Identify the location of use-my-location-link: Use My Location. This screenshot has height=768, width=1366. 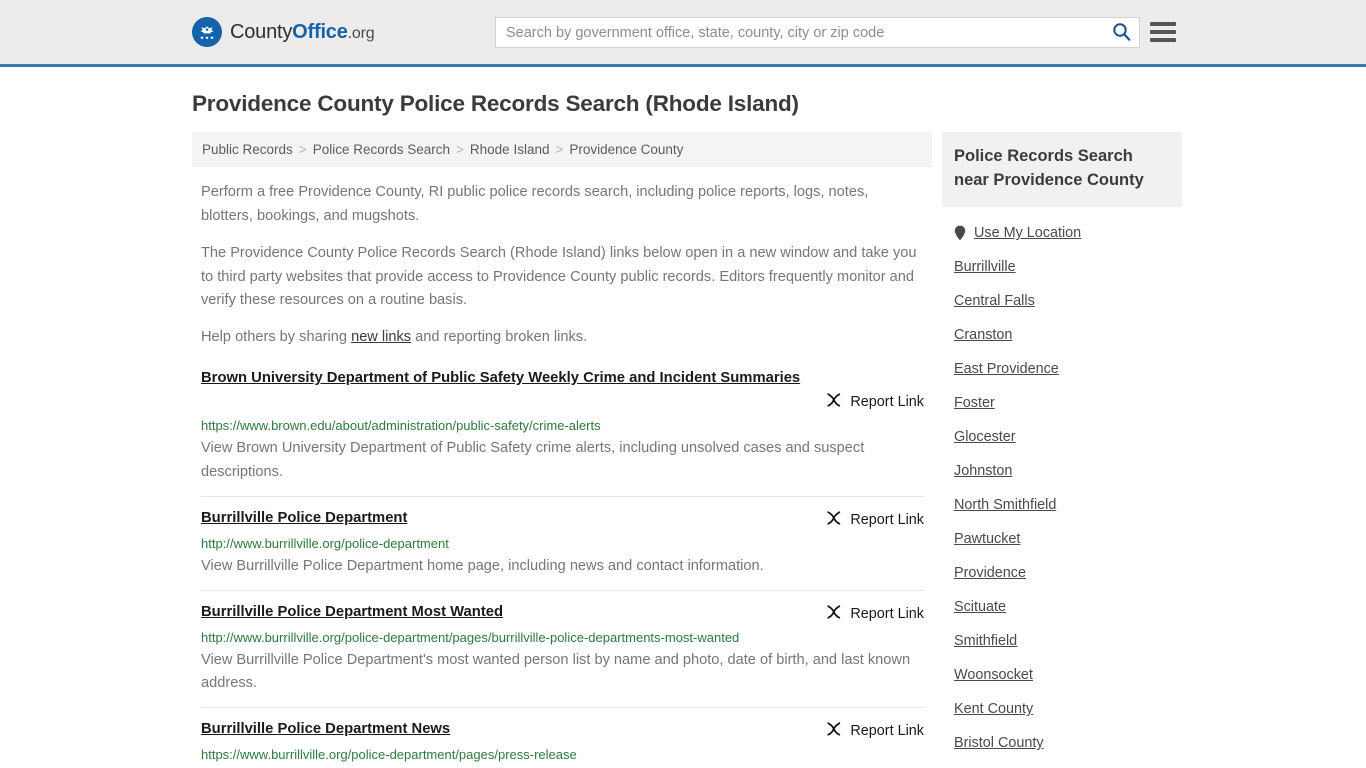
(1027, 233).